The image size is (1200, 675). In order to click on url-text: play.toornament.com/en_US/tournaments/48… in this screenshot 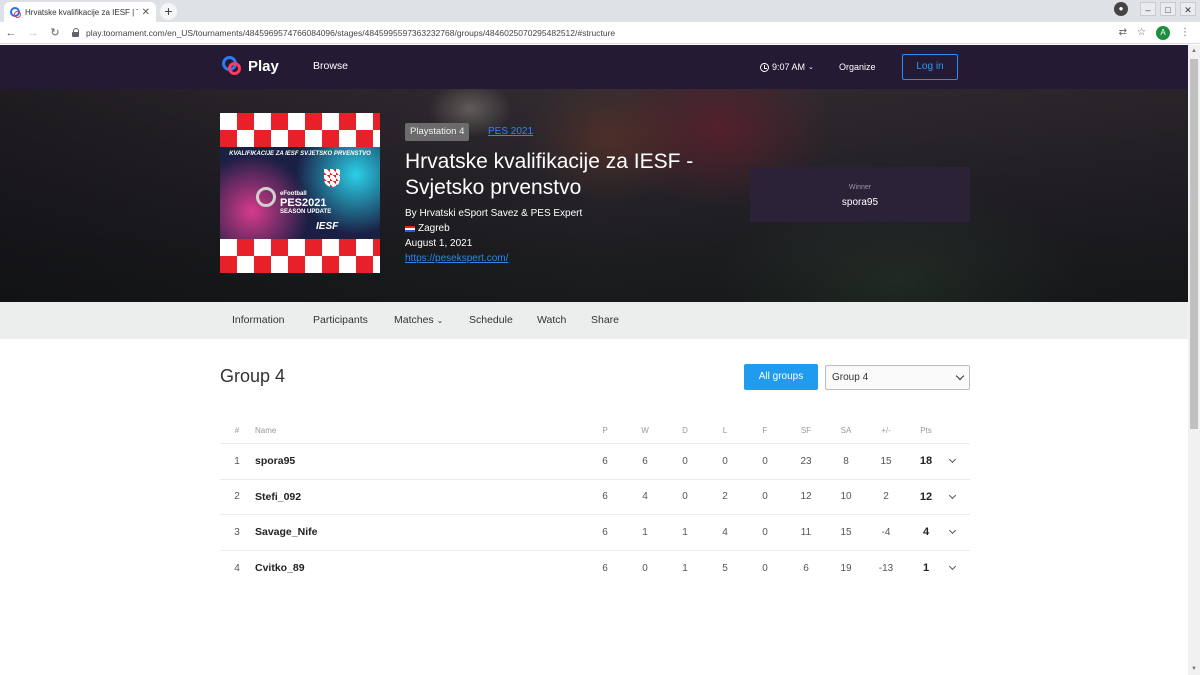, I will do `click(351, 32)`.